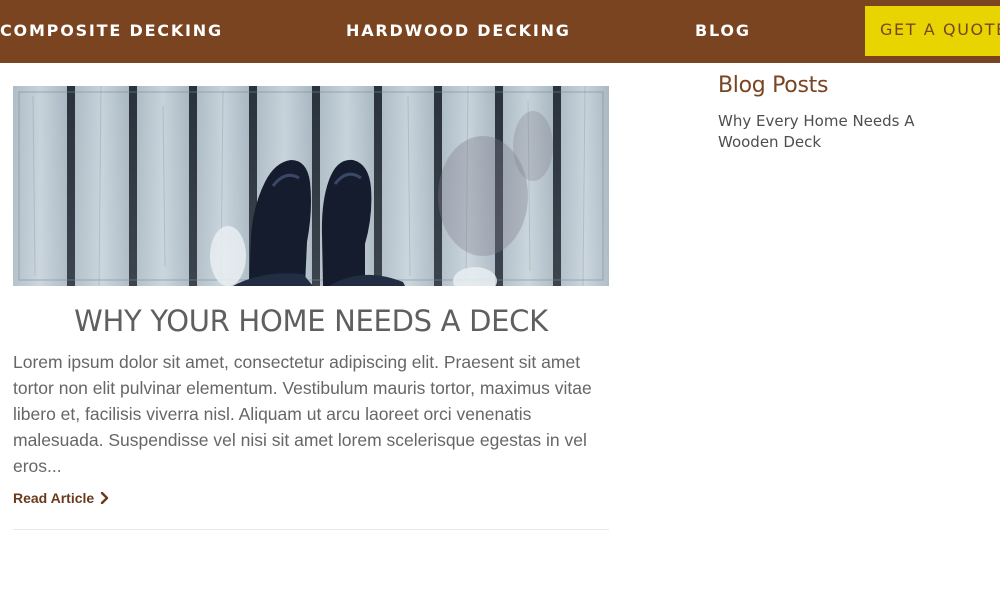 This screenshot has height=600, width=1000. I want to click on get-a-quote-label: GET A QUOTE, so click(940, 29).